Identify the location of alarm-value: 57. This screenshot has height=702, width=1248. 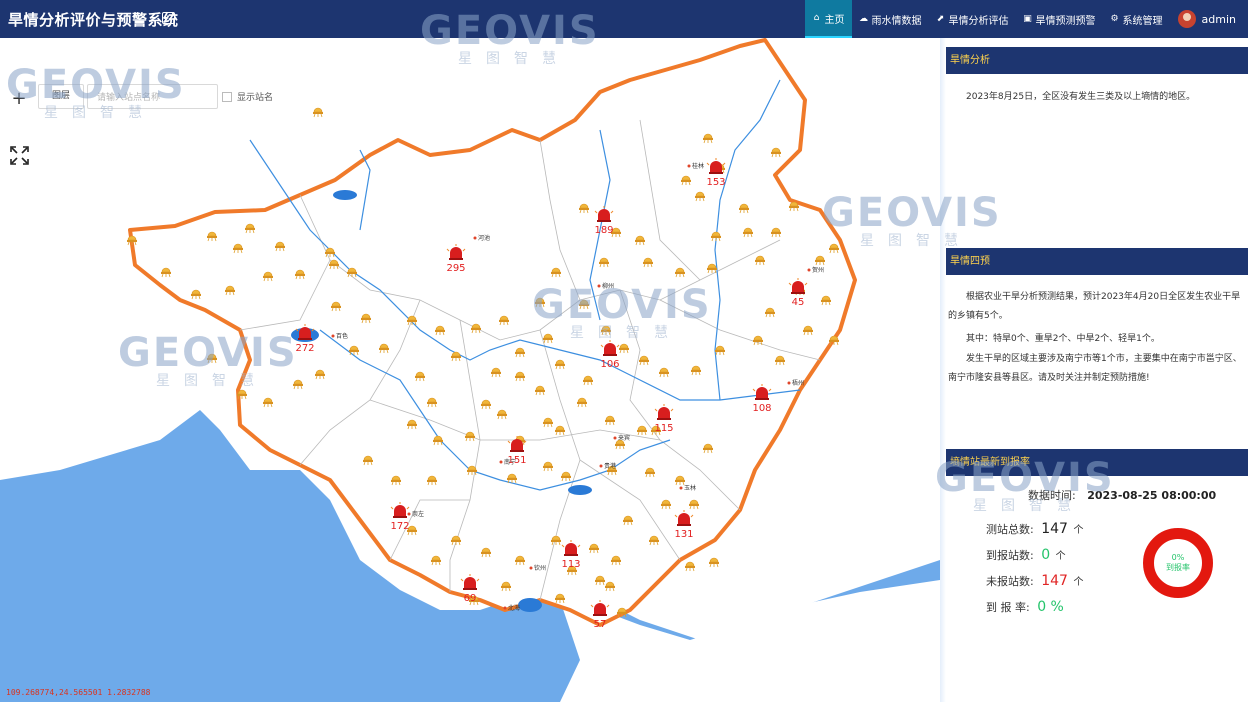
(600, 624).